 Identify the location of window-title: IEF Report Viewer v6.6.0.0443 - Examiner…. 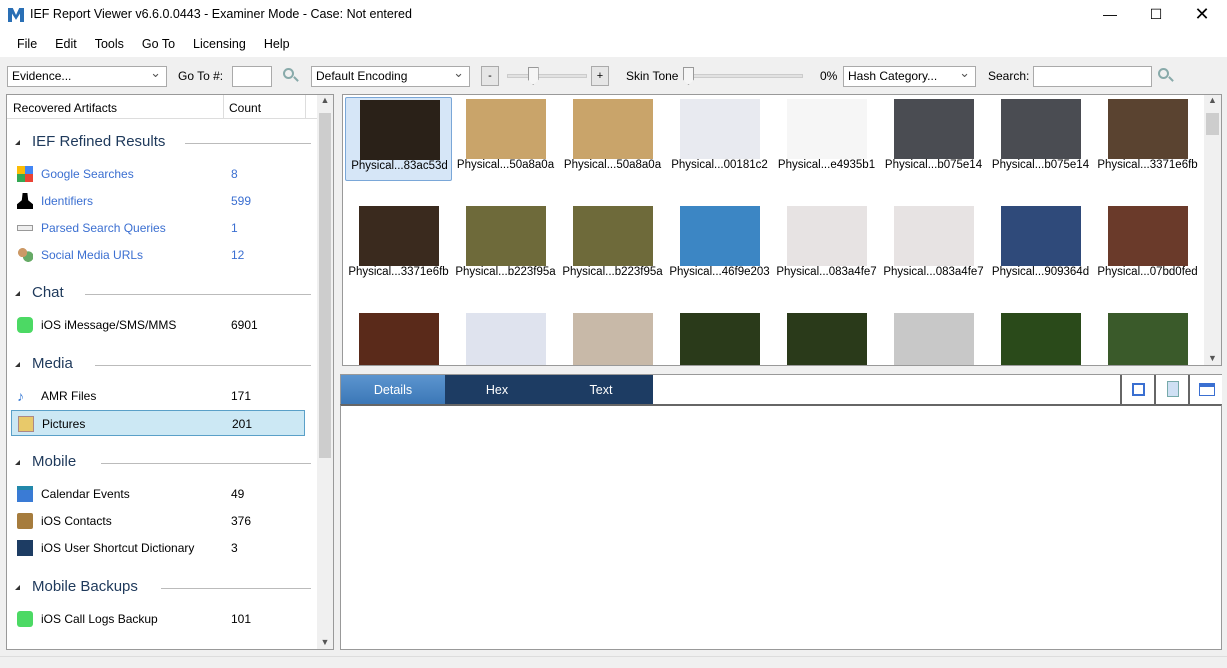
(221, 14).